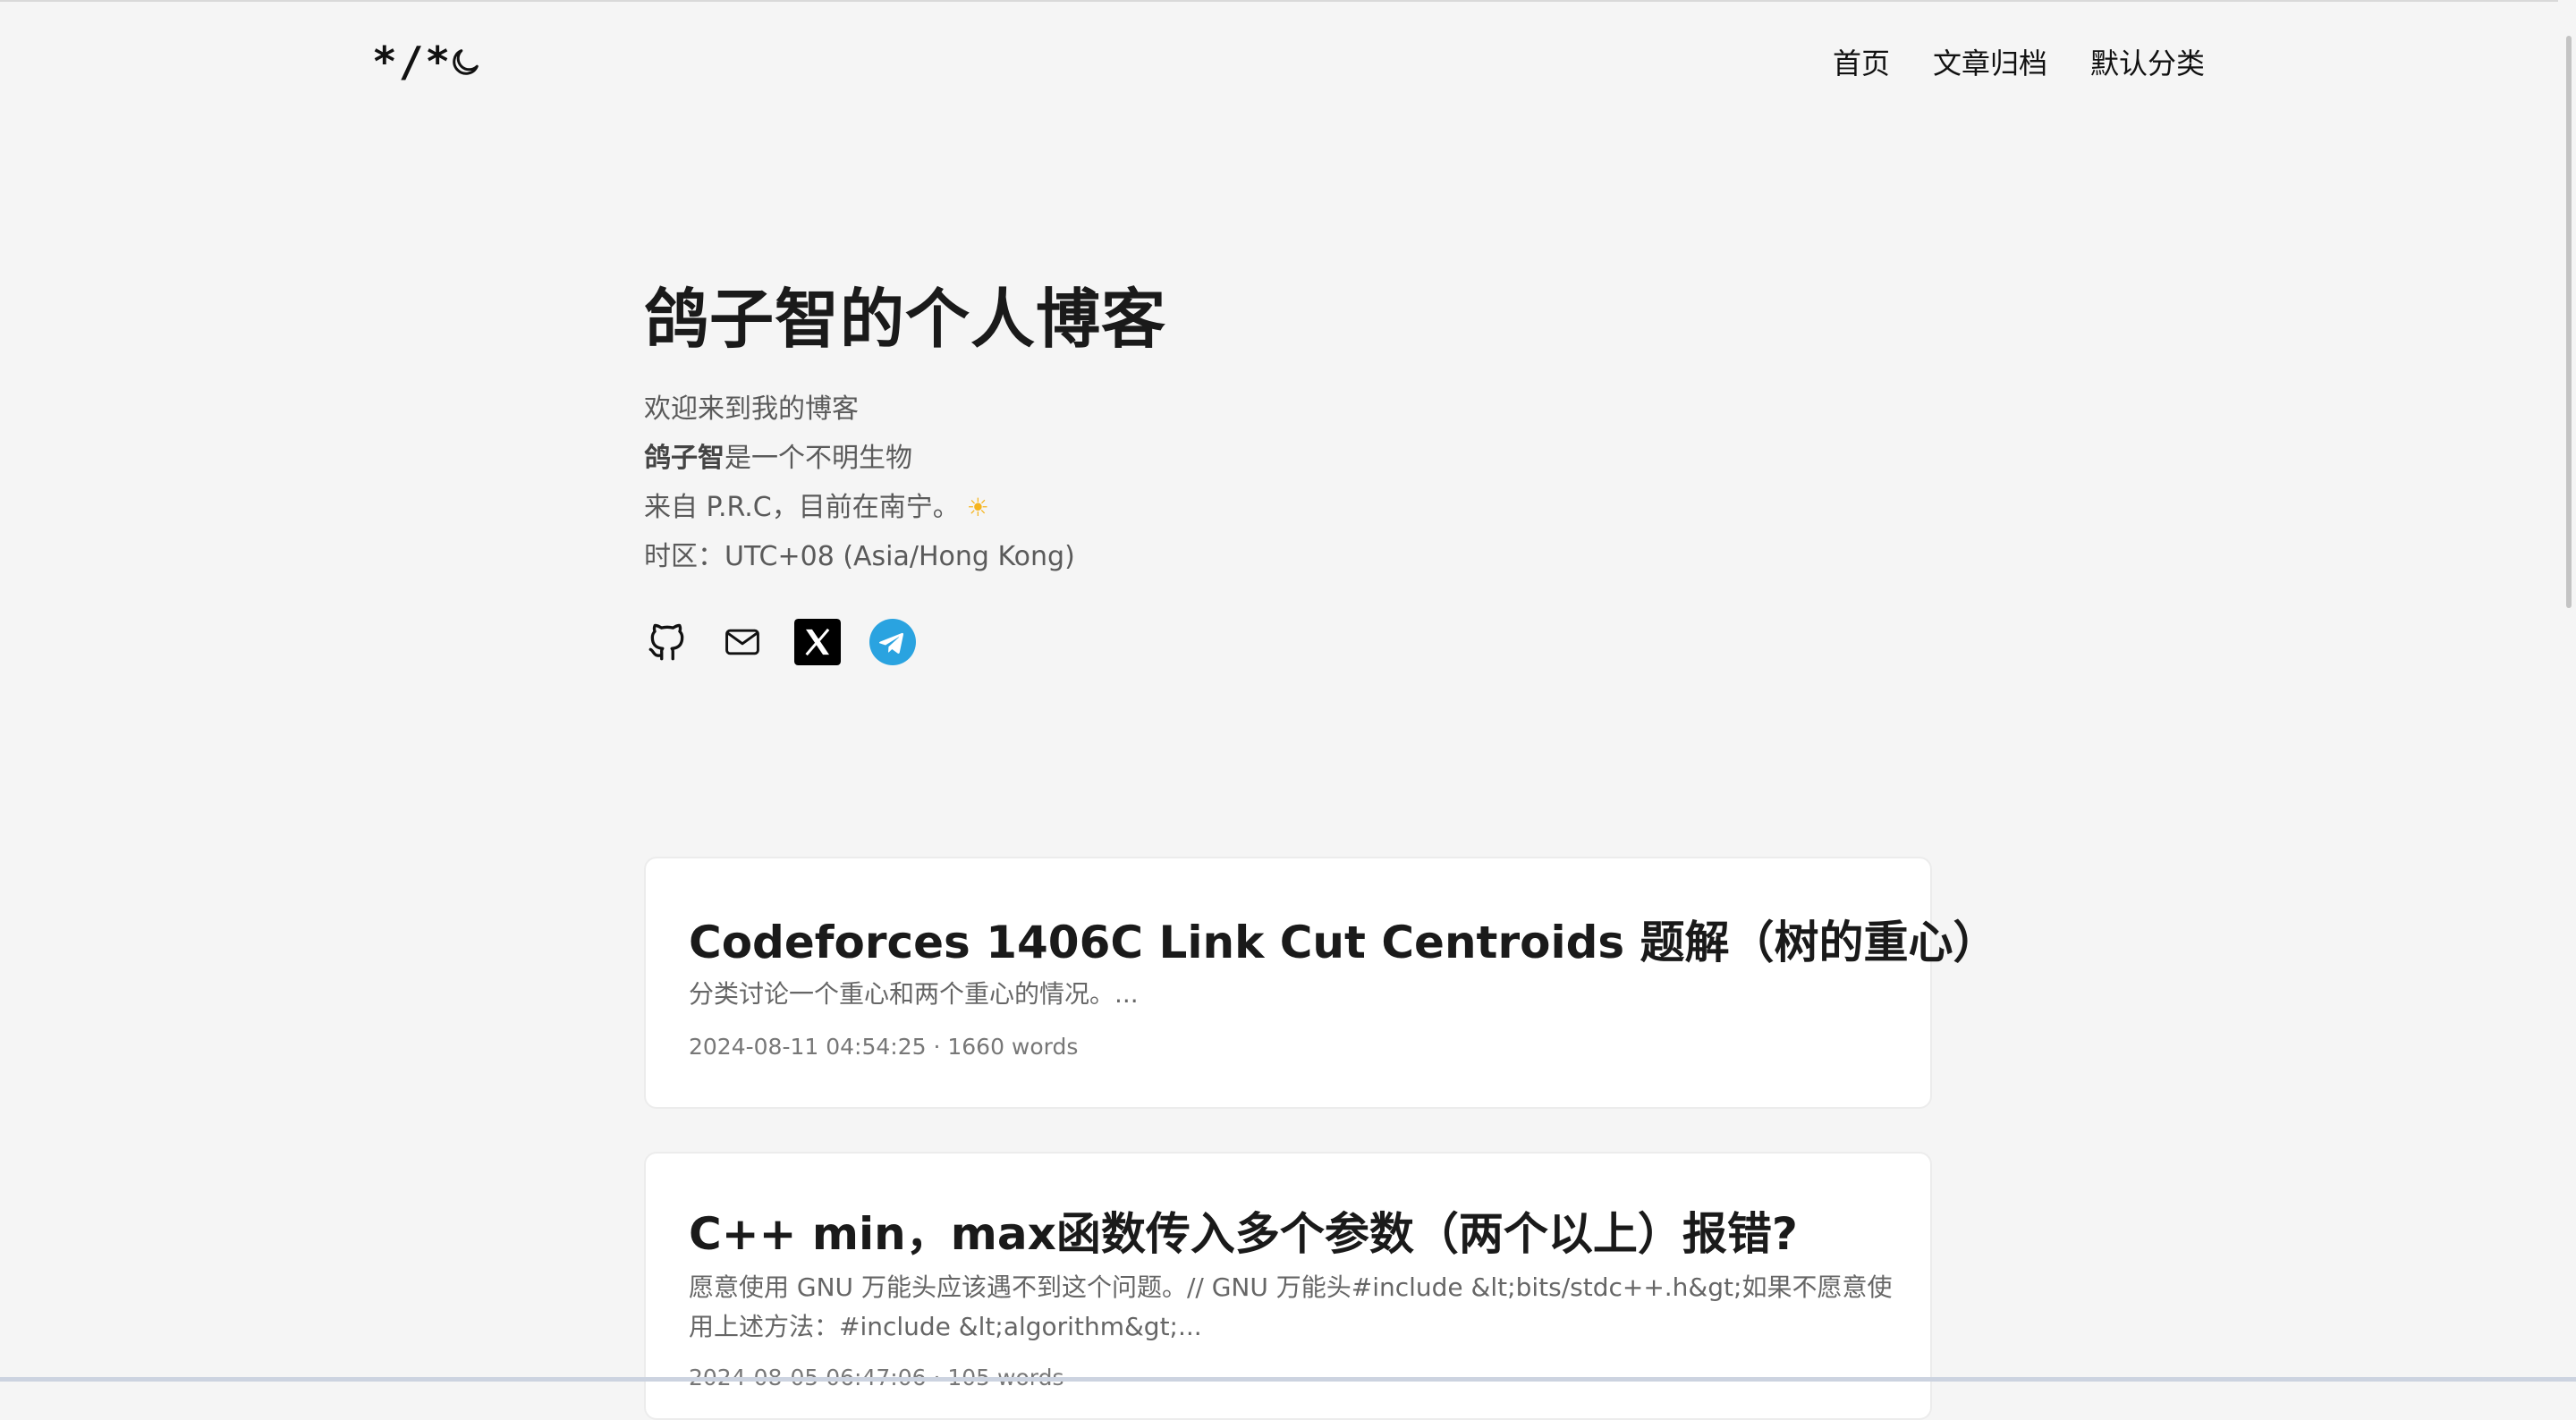  Describe the element at coordinates (1990, 61) in the screenshot. I see `nav-archive: 文章归档` at that location.